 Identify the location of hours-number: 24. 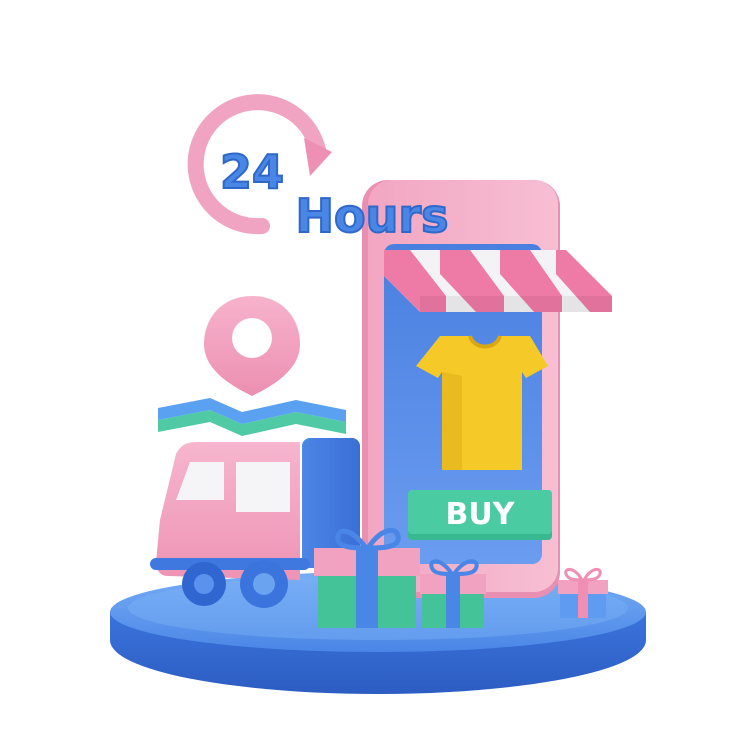
(252, 172).